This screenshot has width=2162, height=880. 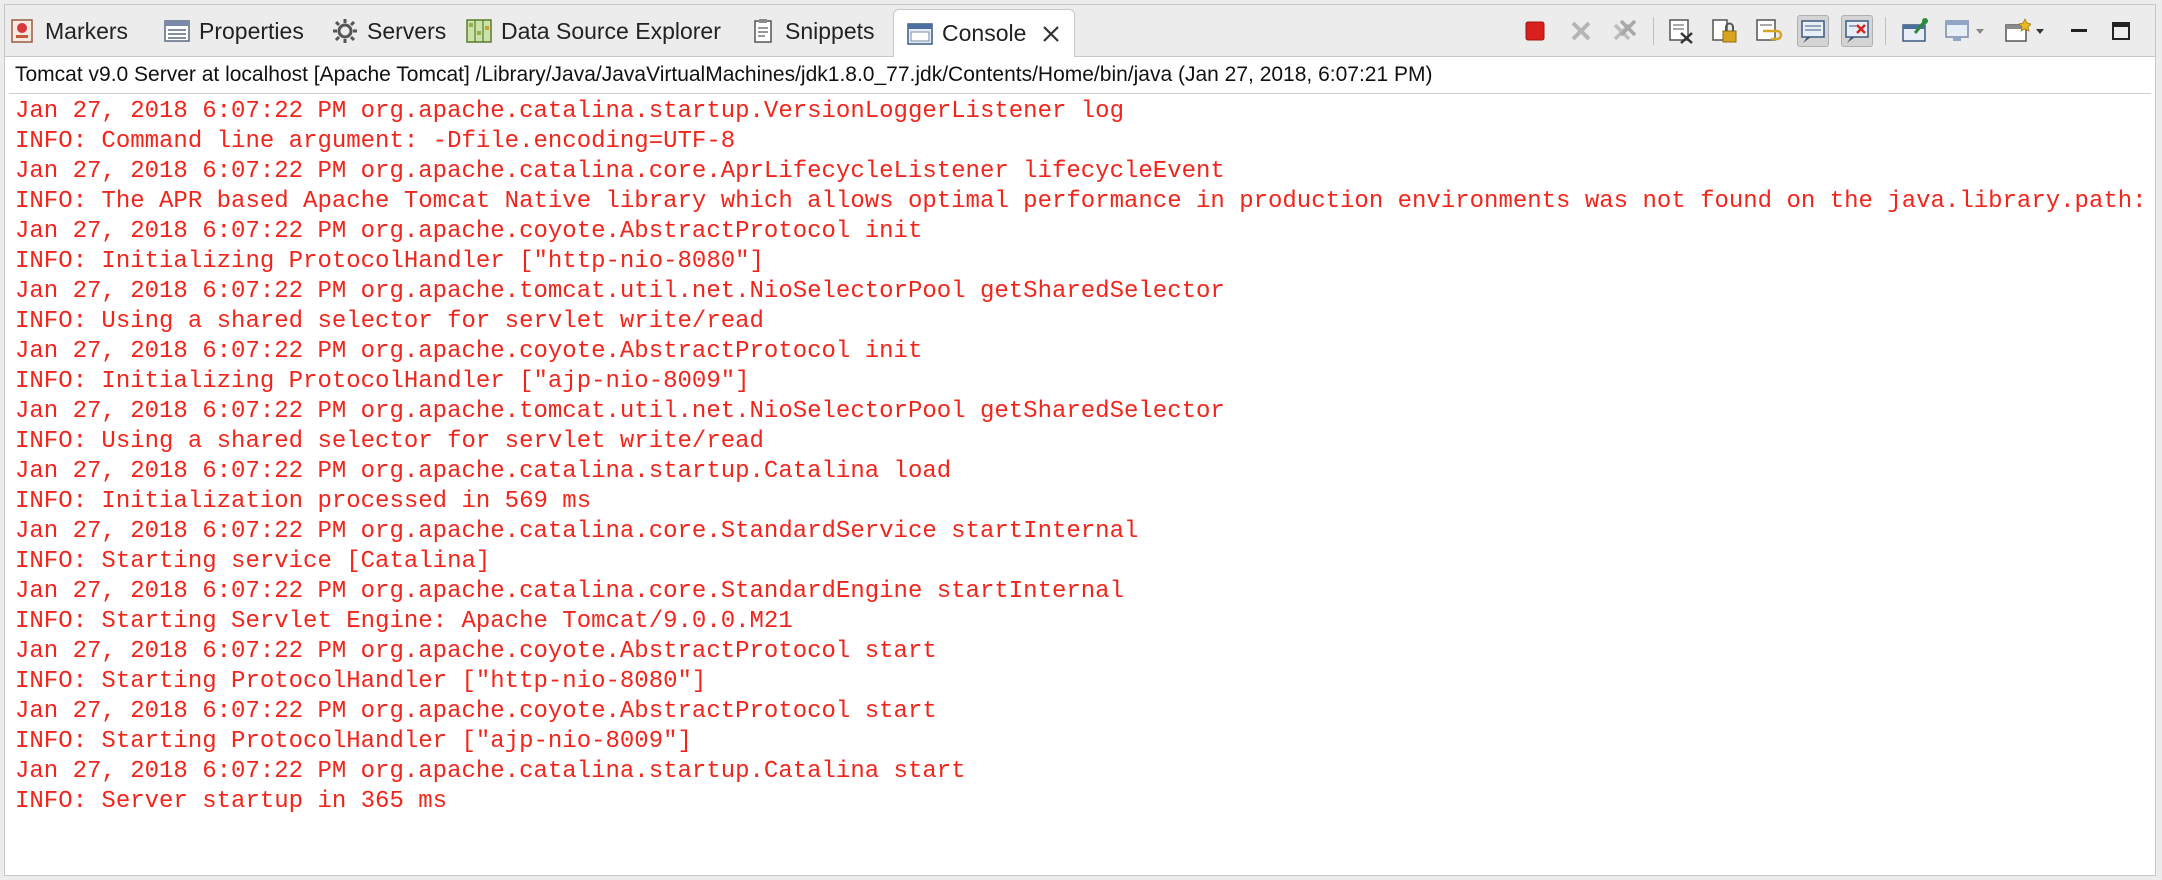 I want to click on tab-label: Snippets, so click(x=830, y=30).